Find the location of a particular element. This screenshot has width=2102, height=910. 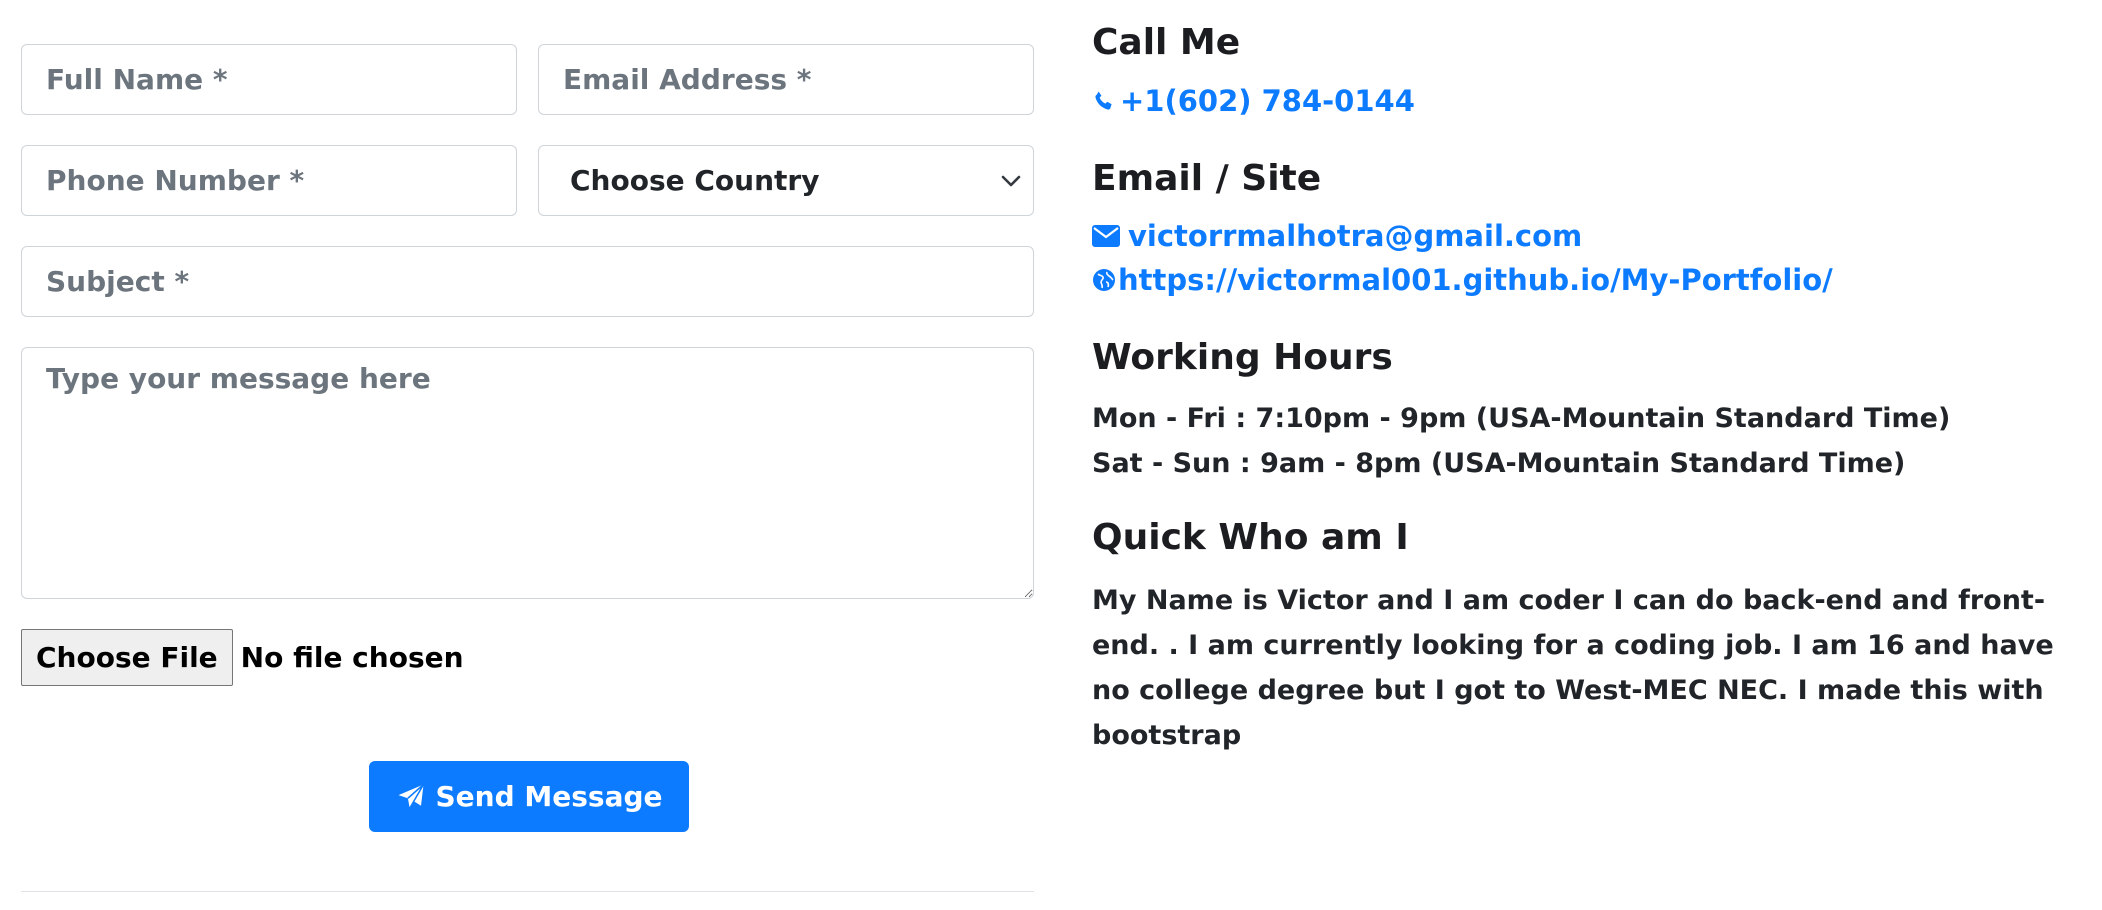

globe-icon is located at coordinates (1104, 280).